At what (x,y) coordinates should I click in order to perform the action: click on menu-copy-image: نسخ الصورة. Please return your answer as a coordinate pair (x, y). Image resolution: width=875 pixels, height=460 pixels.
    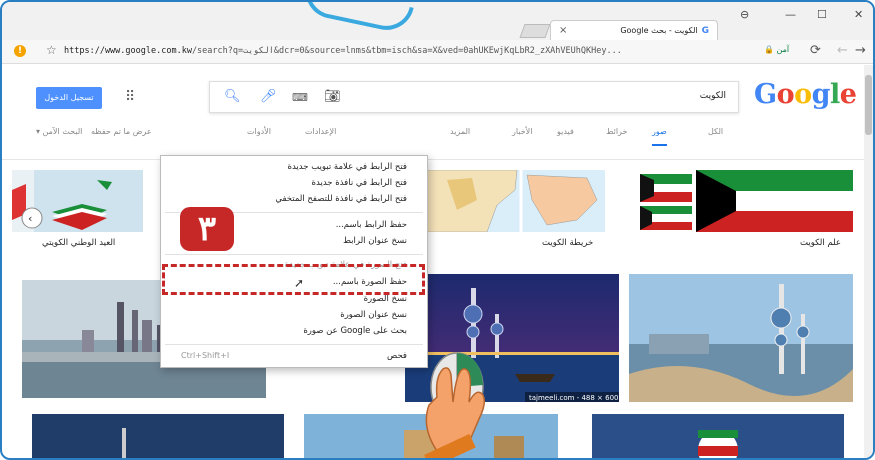
    Looking at the image, I should click on (385, 299).